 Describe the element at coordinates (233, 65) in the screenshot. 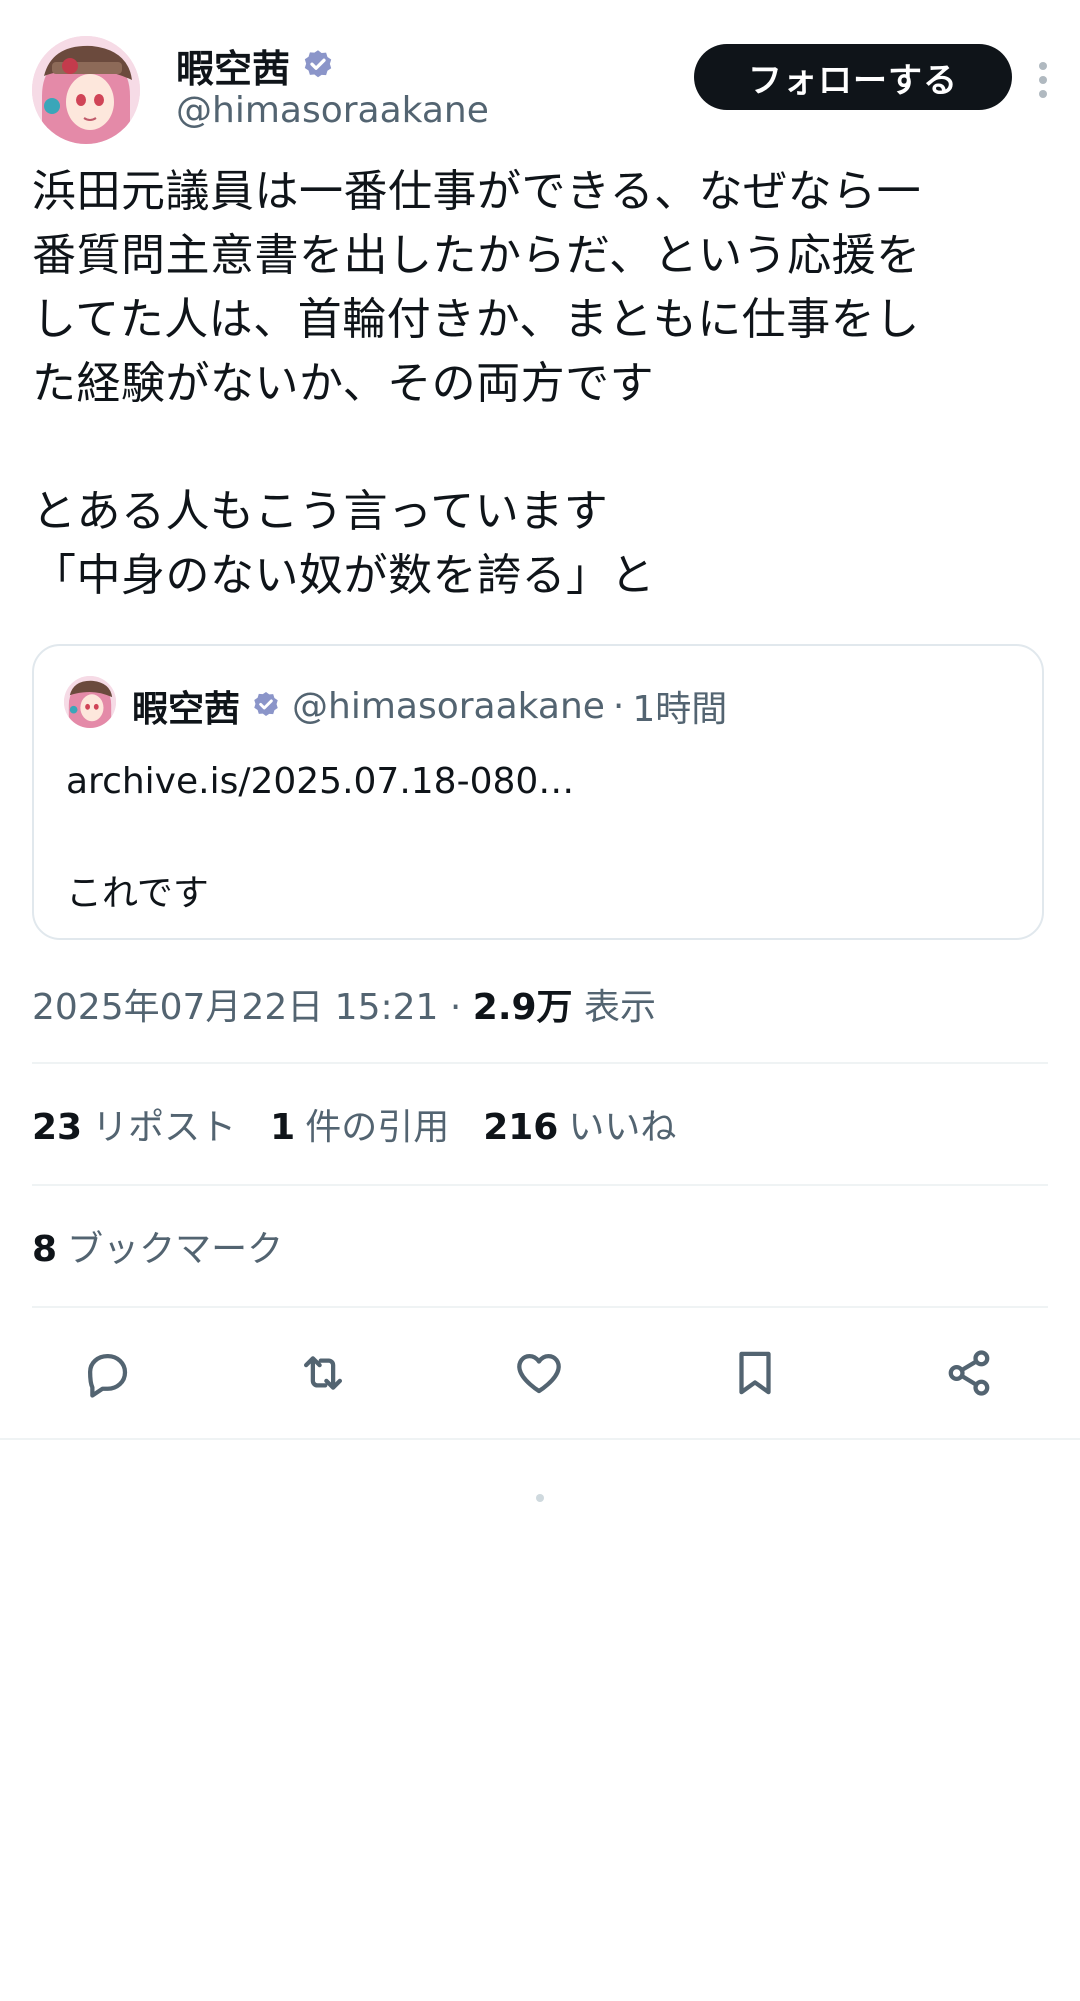

I see `author-display-name: 暇空茜` at that location.